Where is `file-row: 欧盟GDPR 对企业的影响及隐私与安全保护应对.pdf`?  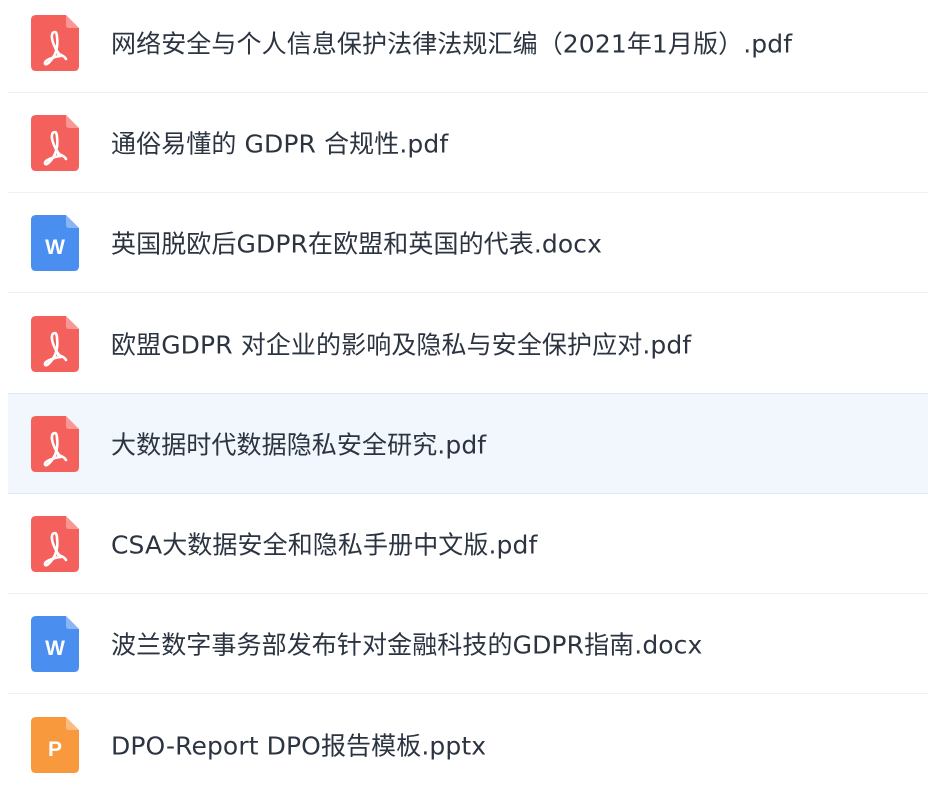 file-row: 欧盟GDPR 对企业的影响及隐私与安全保护应对.pdf is located at coordinates (468, 343).